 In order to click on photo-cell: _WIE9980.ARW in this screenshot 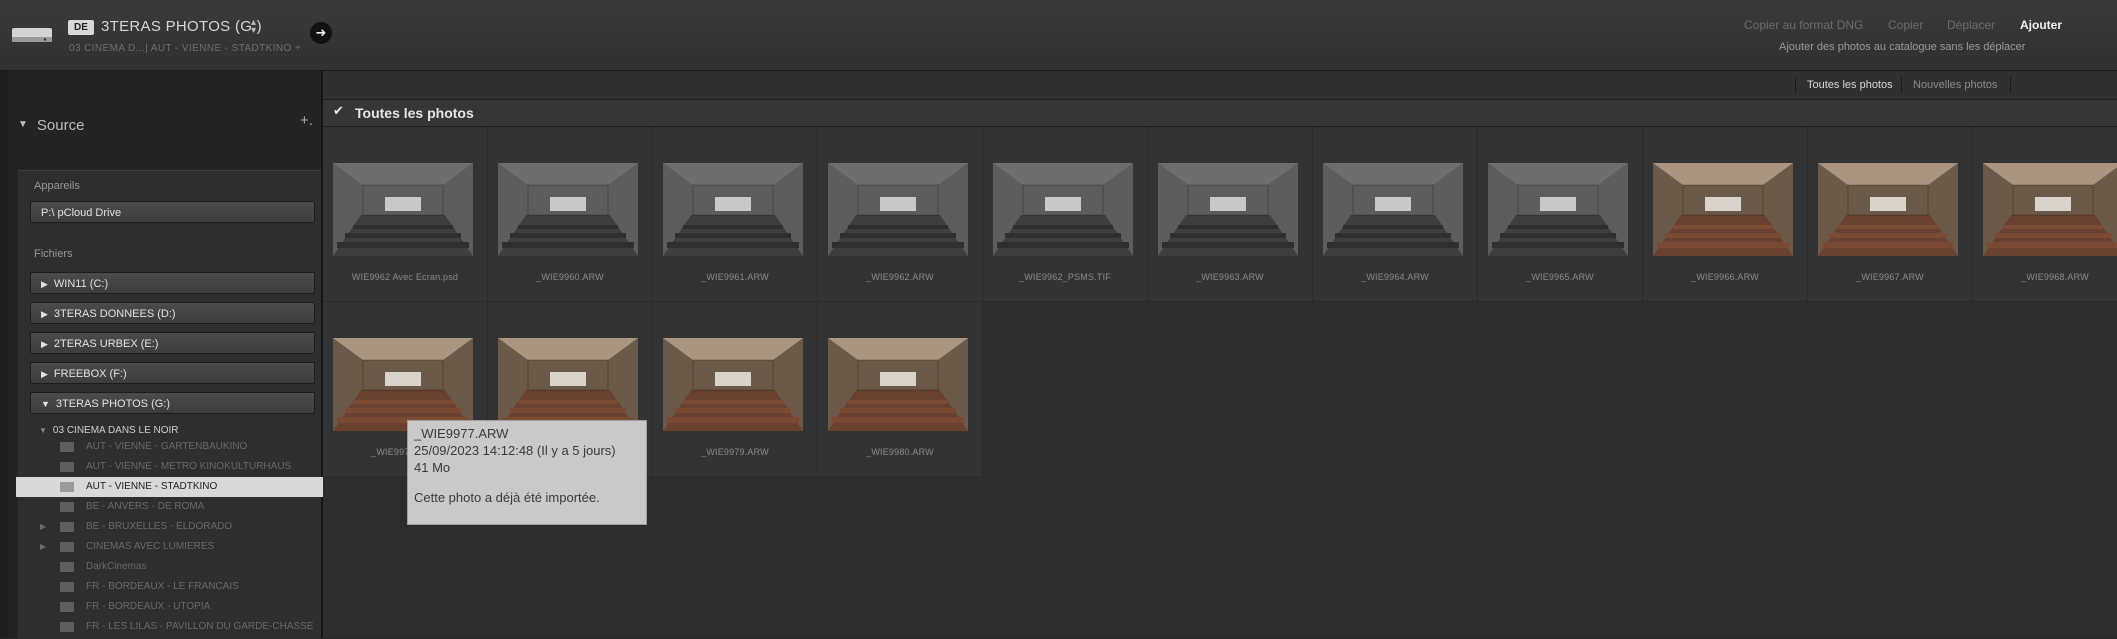, I will do `click(900, 389)`.